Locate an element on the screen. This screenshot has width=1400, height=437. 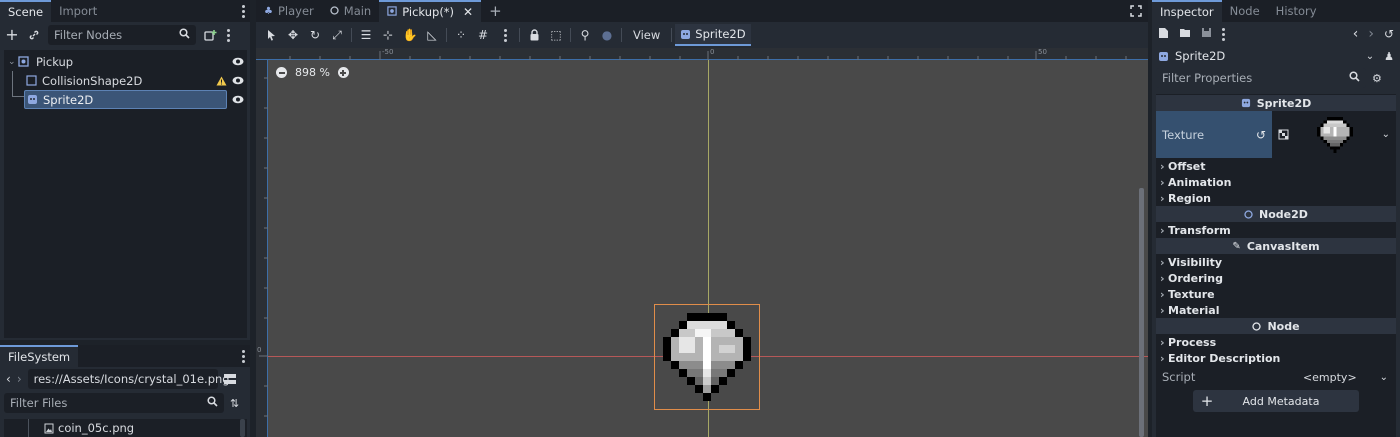
collapse-arrow-icon: ⌄ is located at coordinates (13, 62).